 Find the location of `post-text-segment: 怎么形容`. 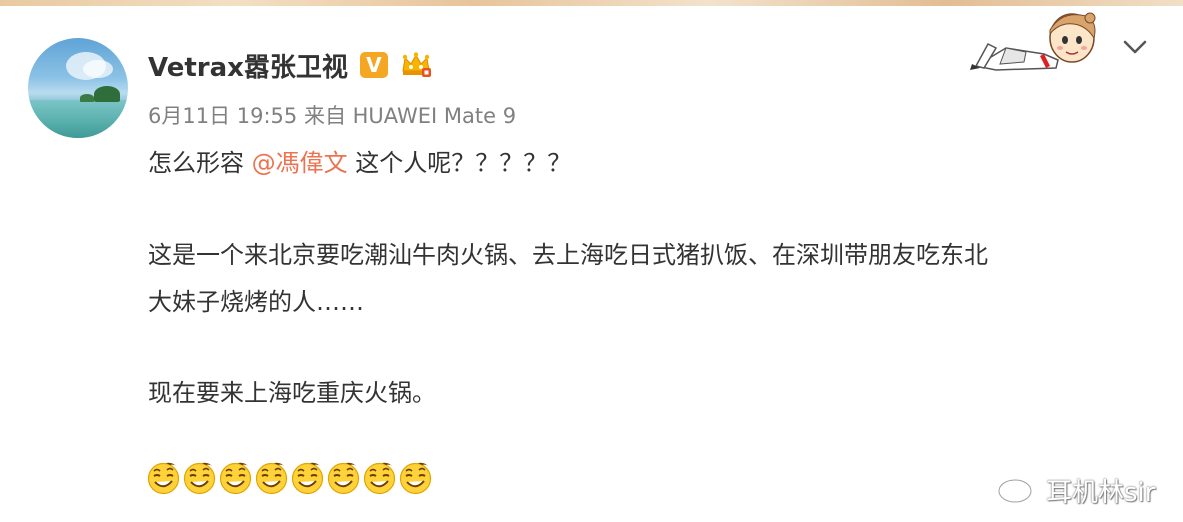

post-text-segment: 怎么形容 is located at coordinates (200, 163).